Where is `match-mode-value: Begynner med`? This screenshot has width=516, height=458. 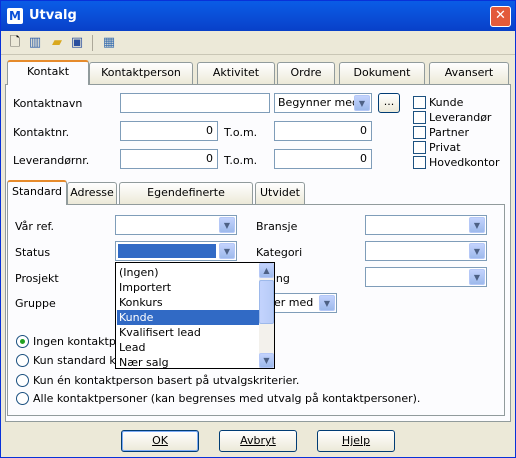
match-mode-value: Begynner med is located at coordinates (319, 102).